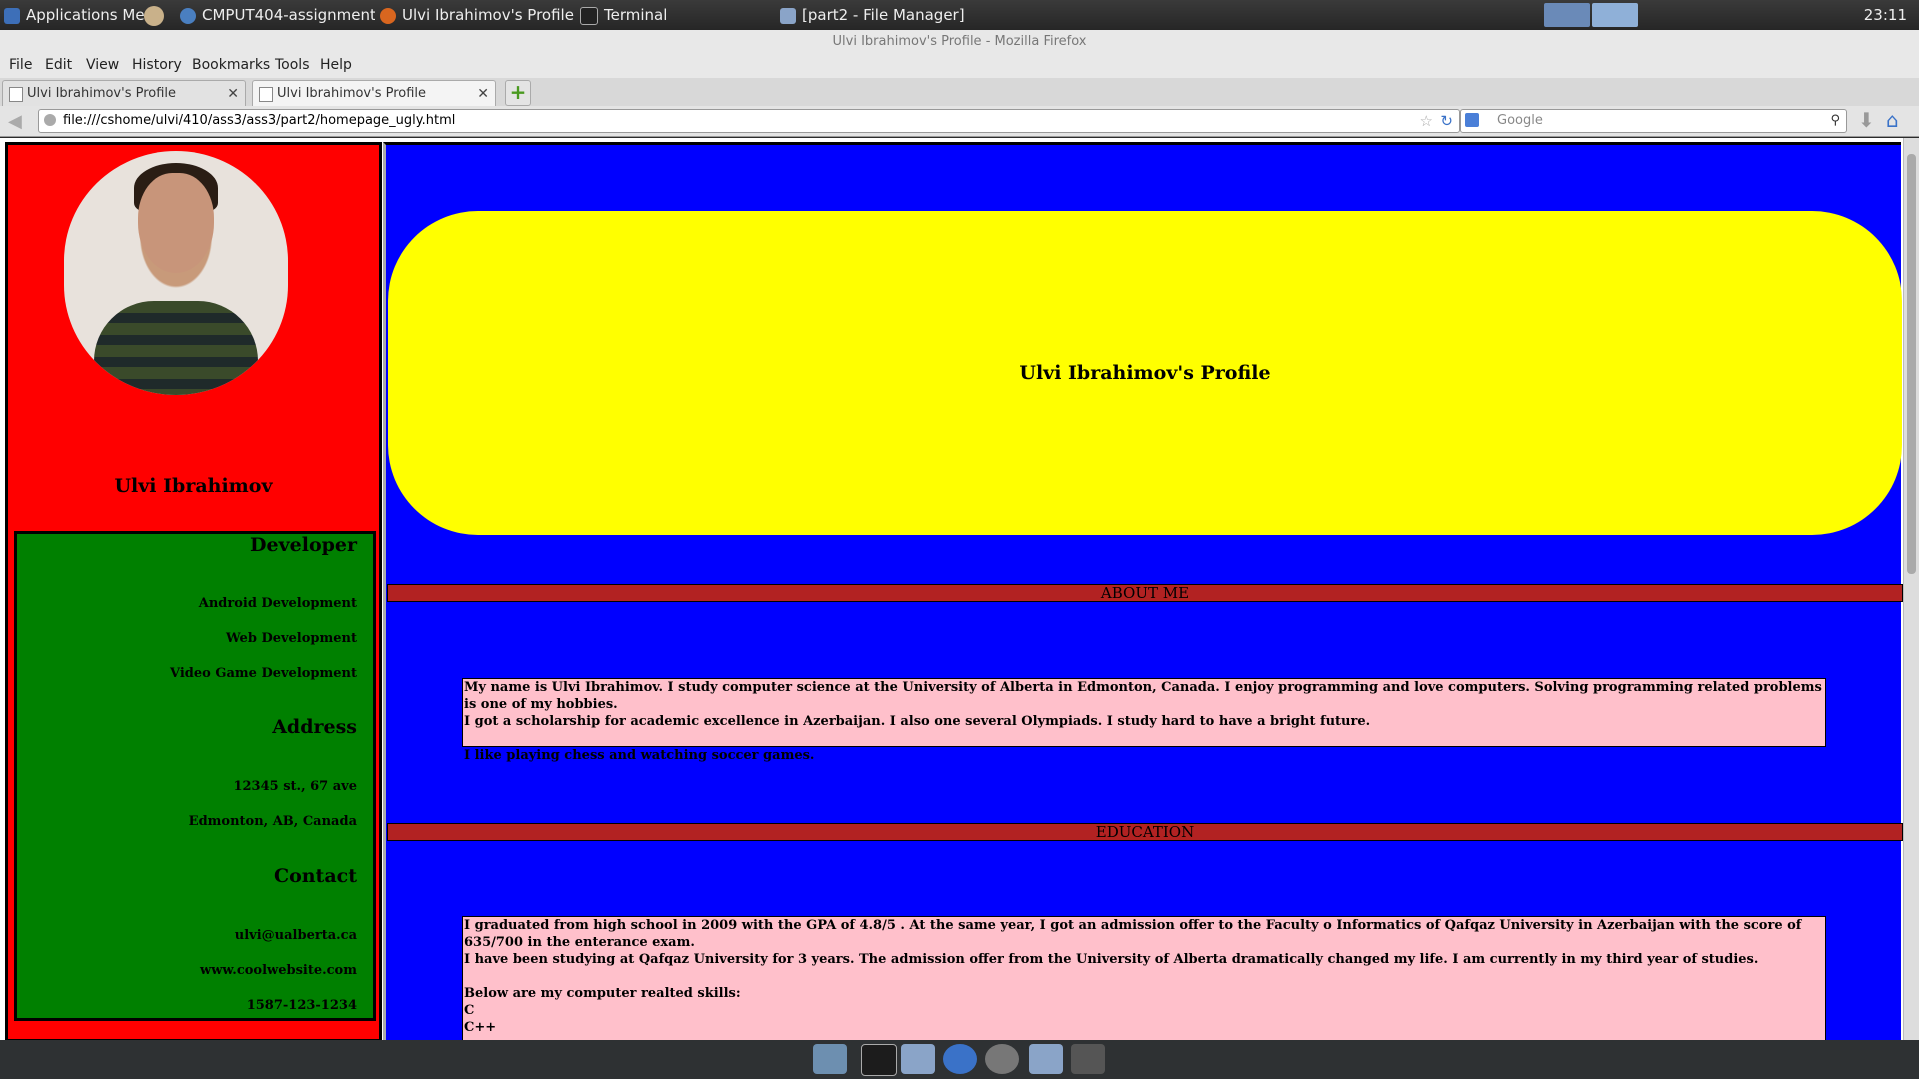 The height and width of the screenshot is (1079, 1919). I want to click on address-line: 12345 st., 67 ave, so click(295, 786).